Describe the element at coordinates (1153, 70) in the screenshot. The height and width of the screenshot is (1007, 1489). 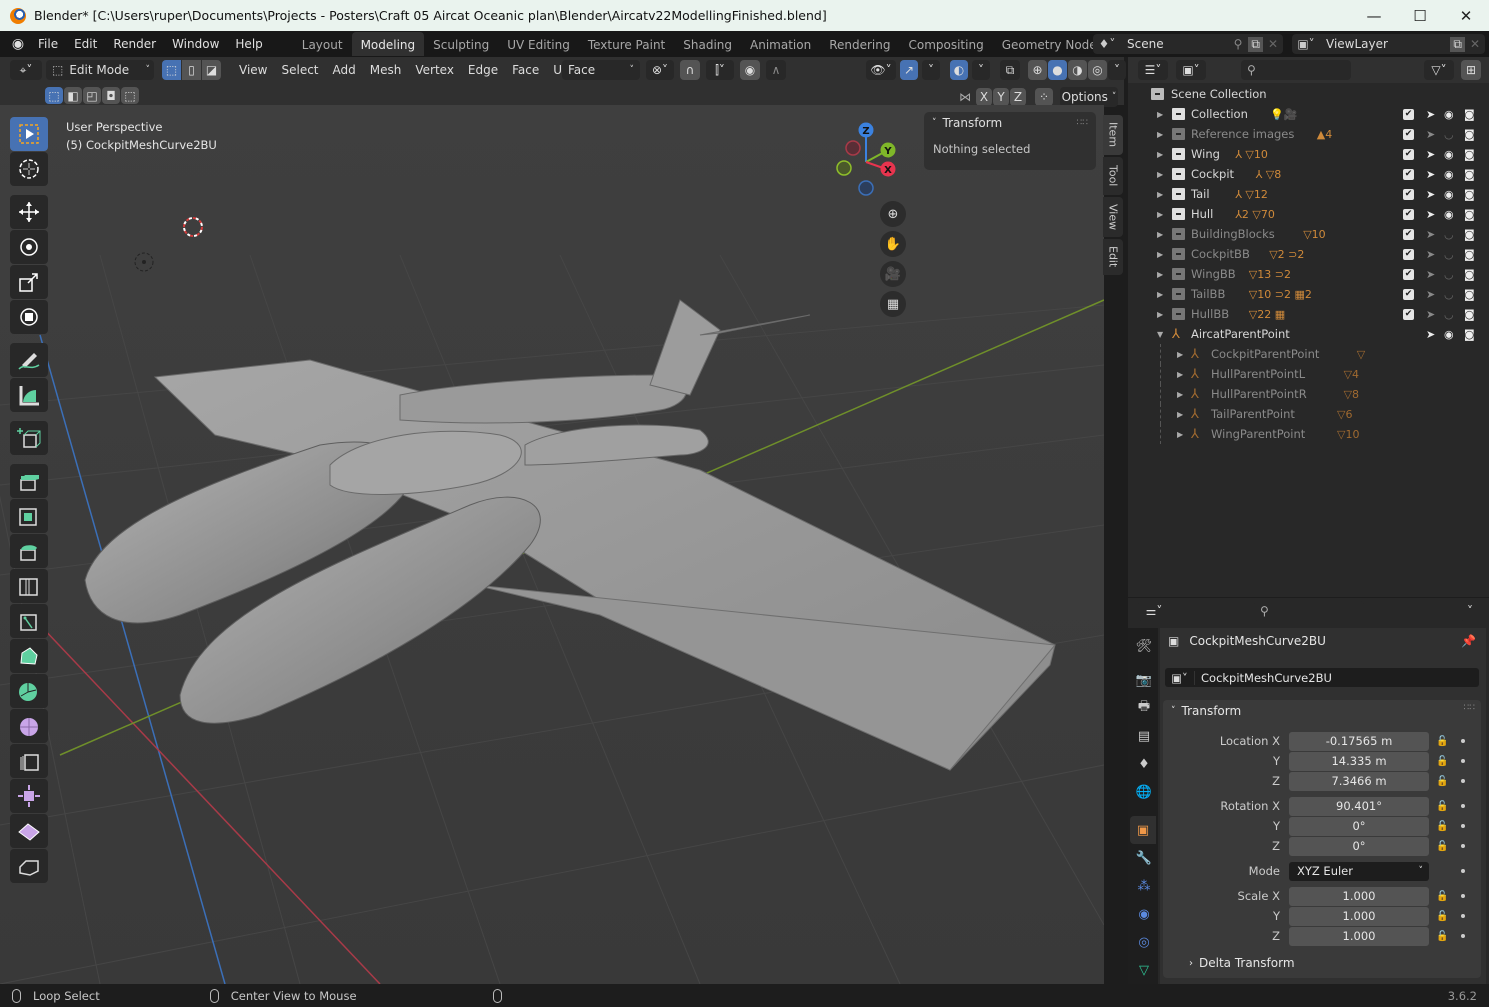
I see `display-mode-icon: ☰˅` at that location.